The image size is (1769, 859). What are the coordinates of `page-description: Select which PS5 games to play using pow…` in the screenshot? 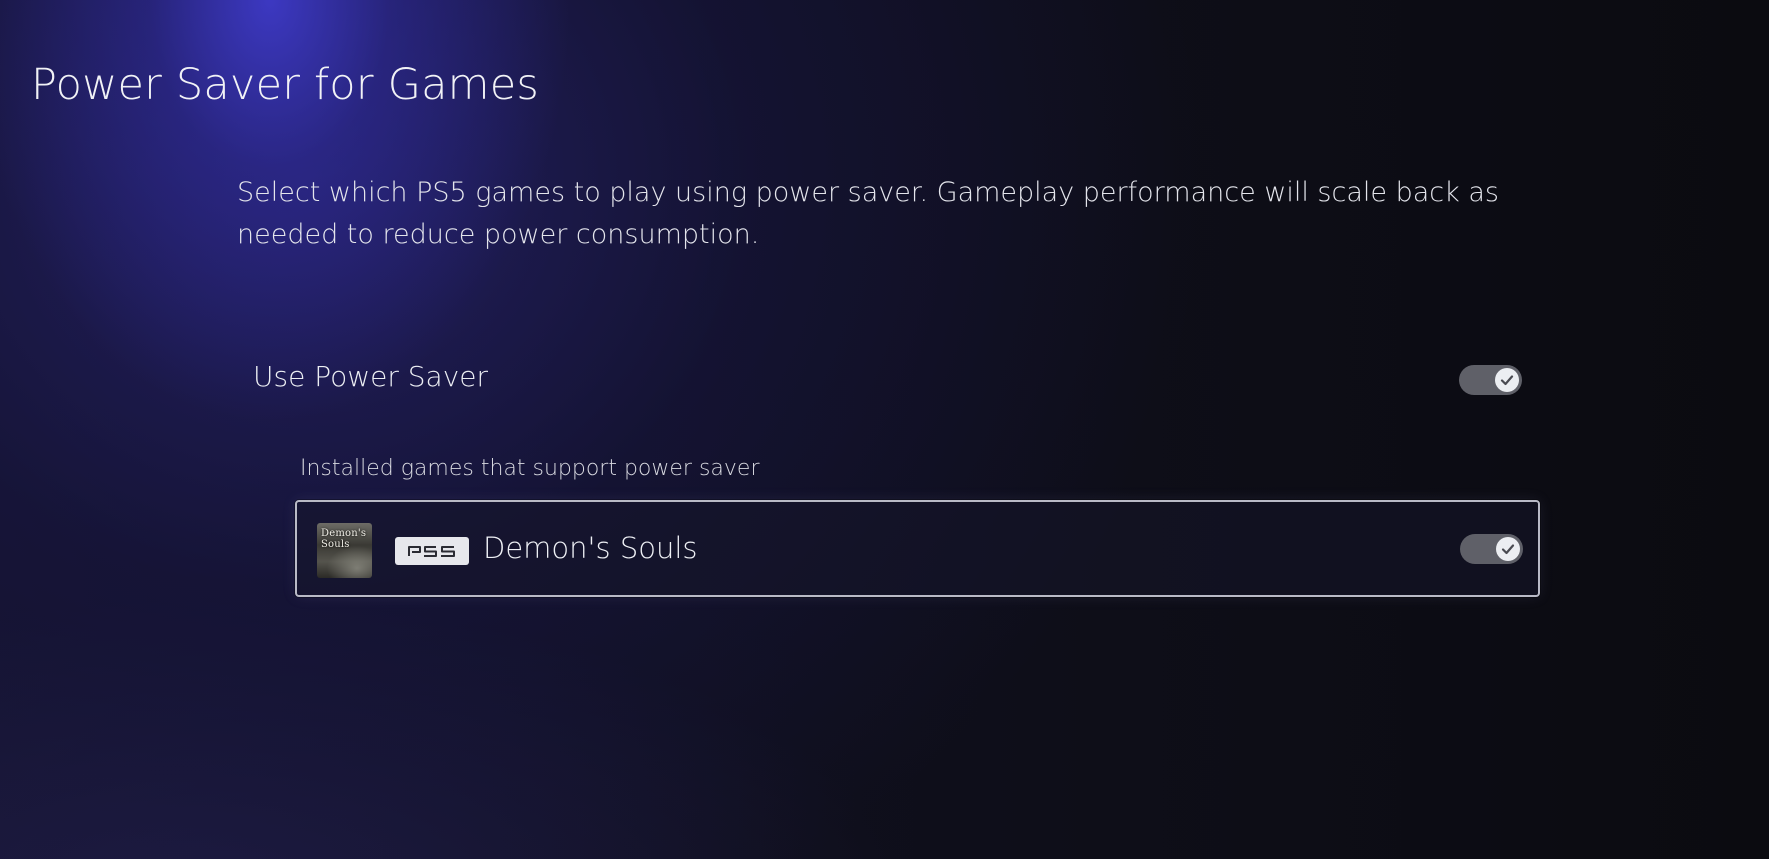 It's located at (868, 213).